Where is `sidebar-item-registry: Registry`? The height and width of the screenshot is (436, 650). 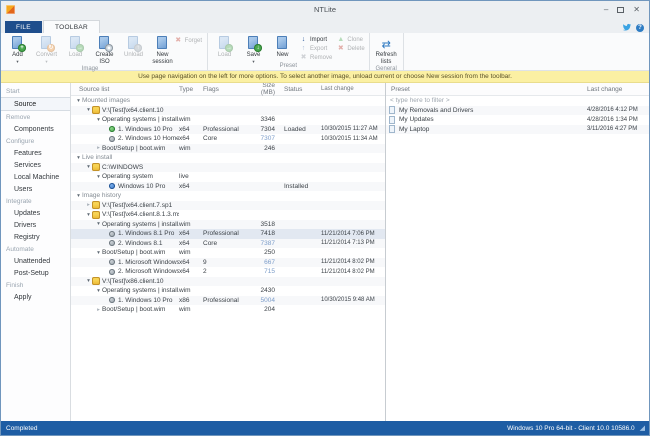
sidebar-item-registry: Registry is located at coordinates (35, 237).